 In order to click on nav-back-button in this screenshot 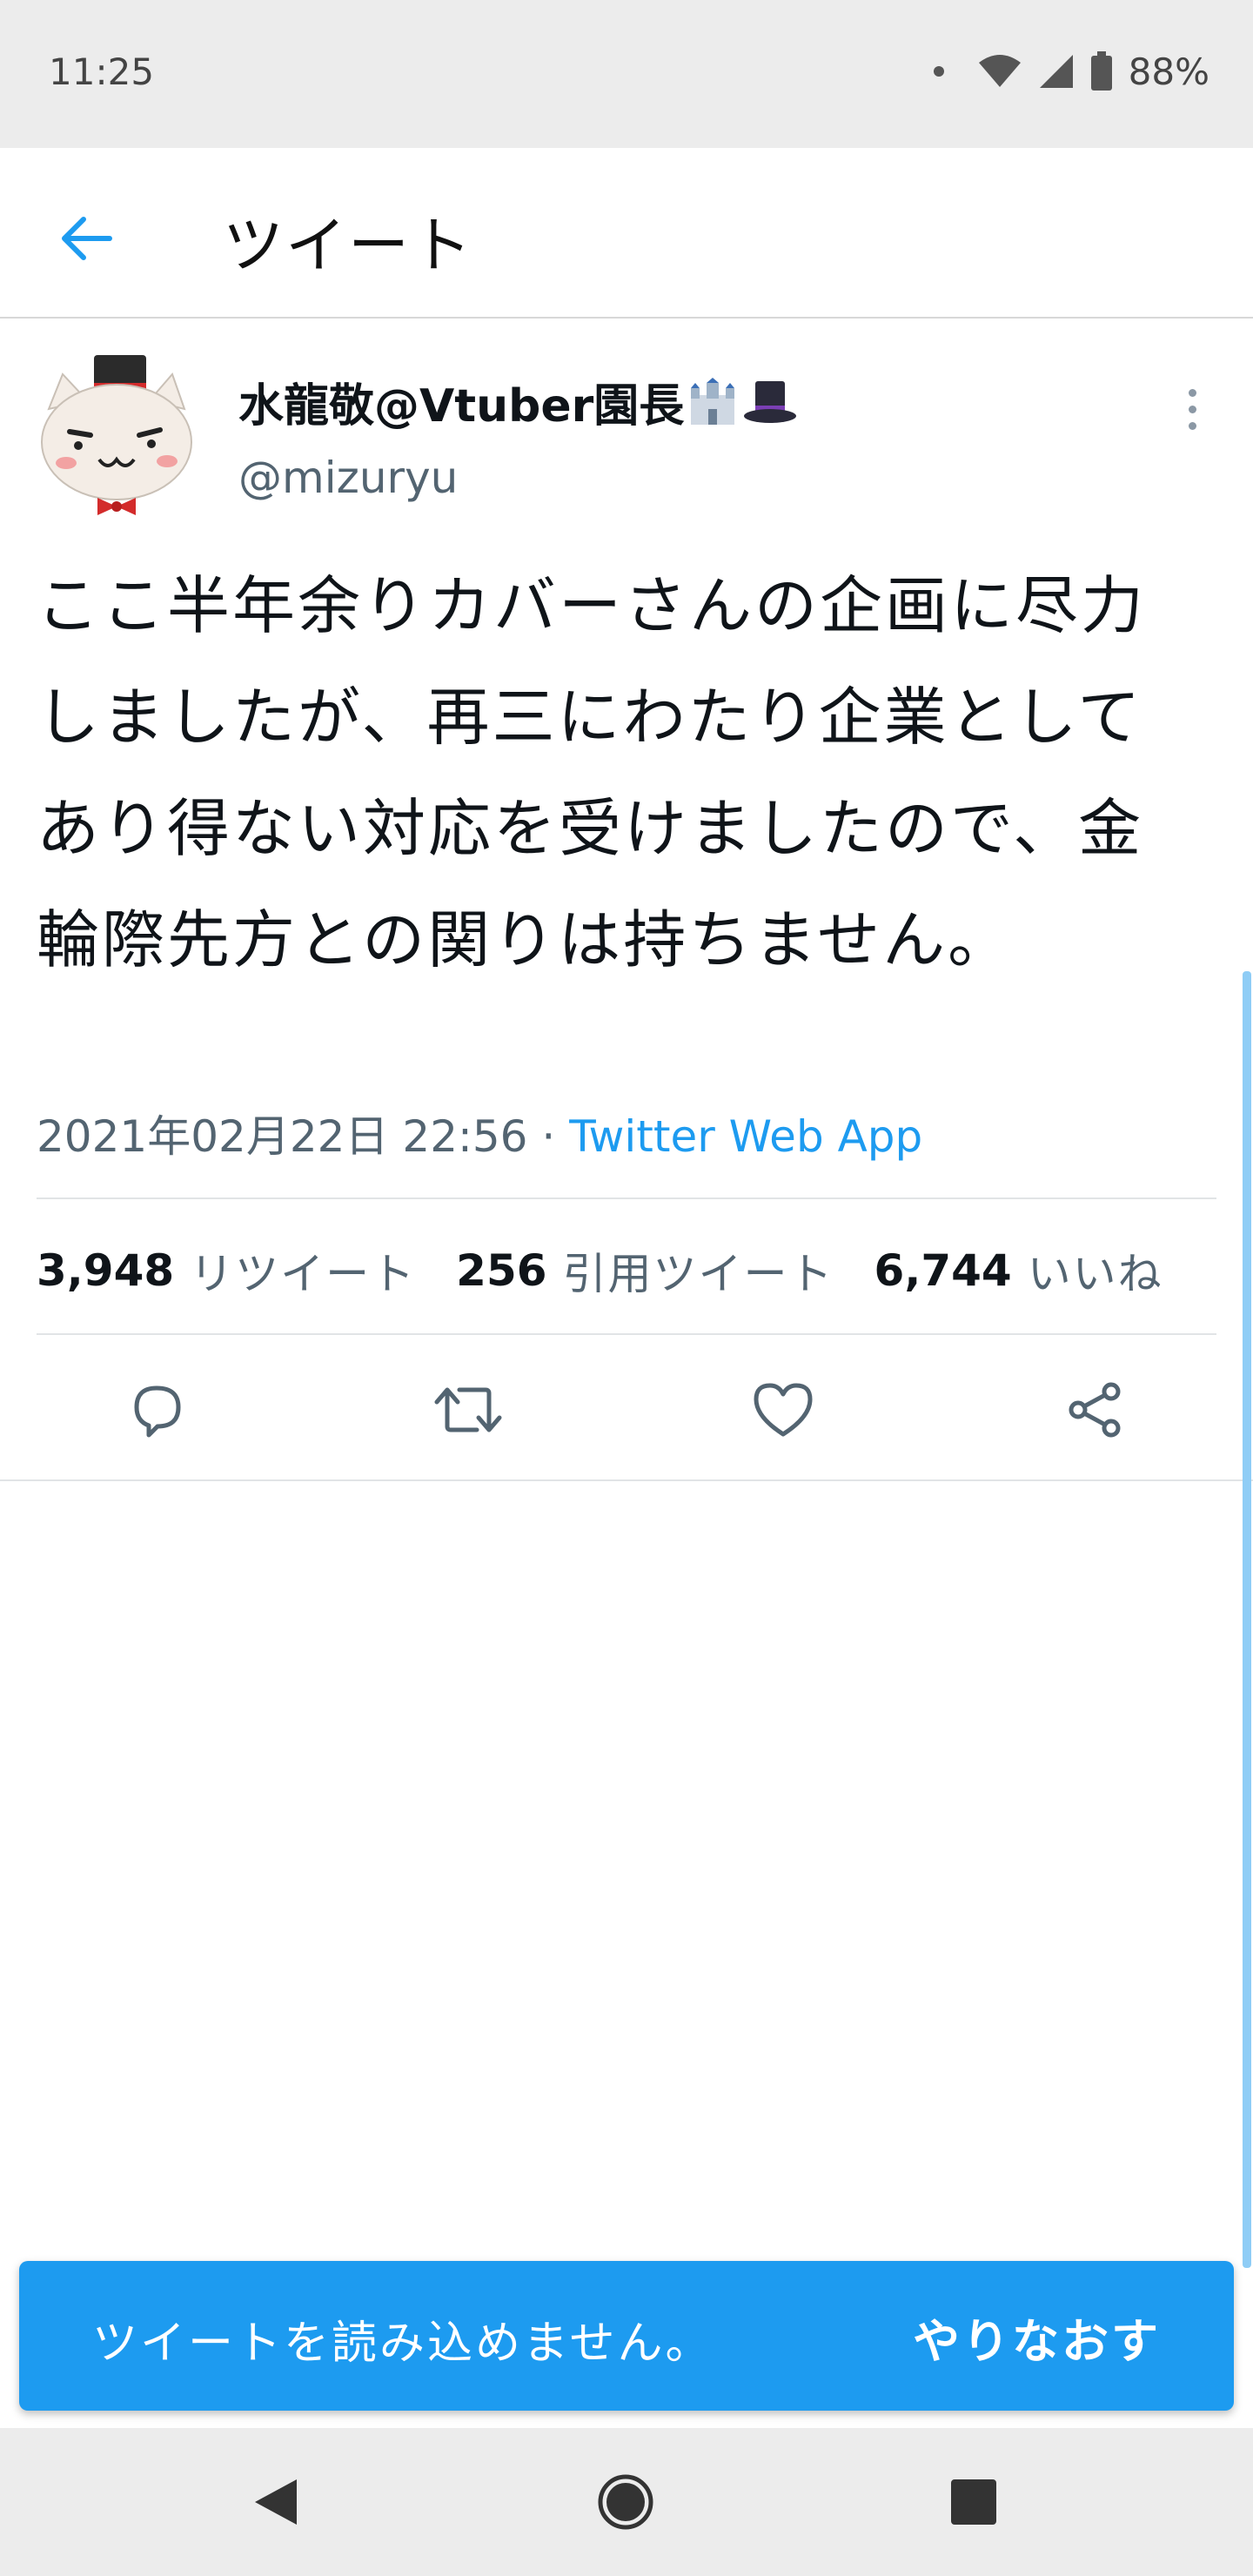, I will do `click(276, 2502)`.